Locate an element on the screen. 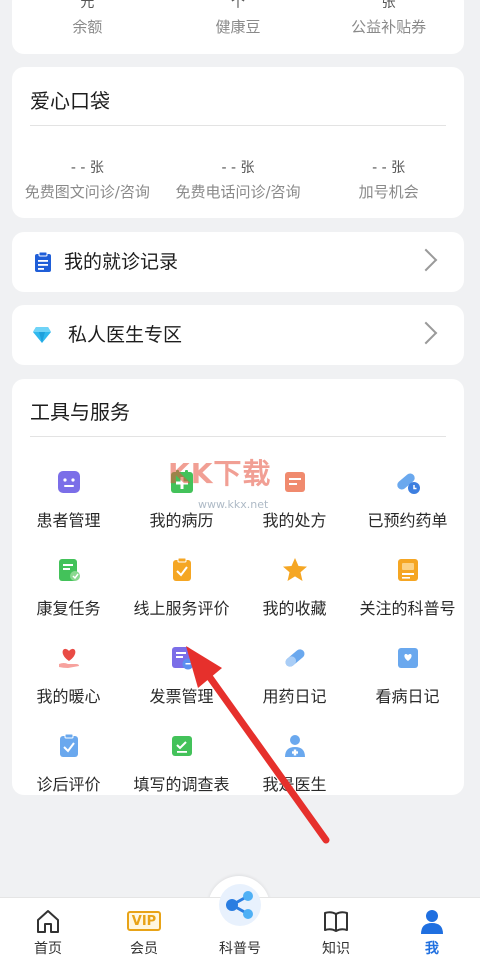 This screenshot has height=960, width=480. tool-patient-management: 患者管理 is located at coordinates (68, 501).